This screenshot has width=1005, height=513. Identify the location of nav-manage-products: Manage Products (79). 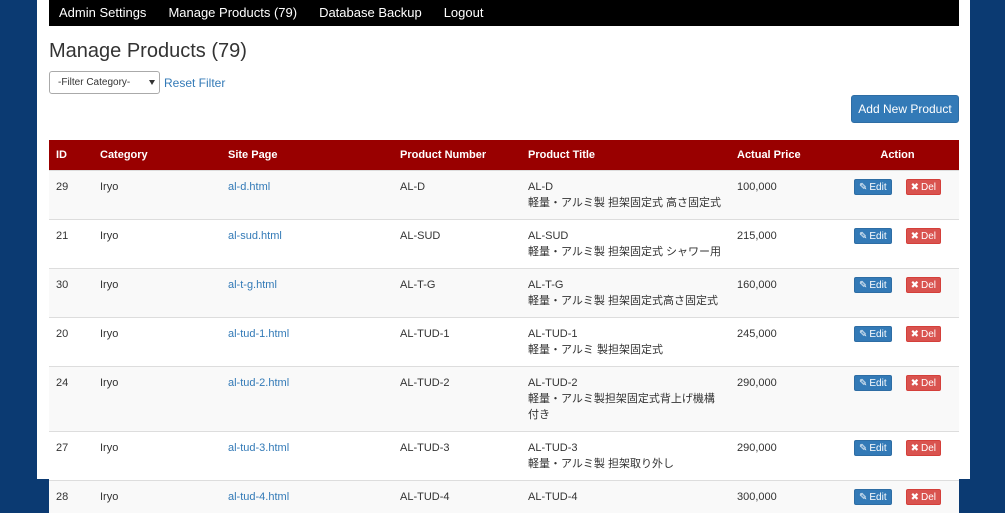
(232, 13).